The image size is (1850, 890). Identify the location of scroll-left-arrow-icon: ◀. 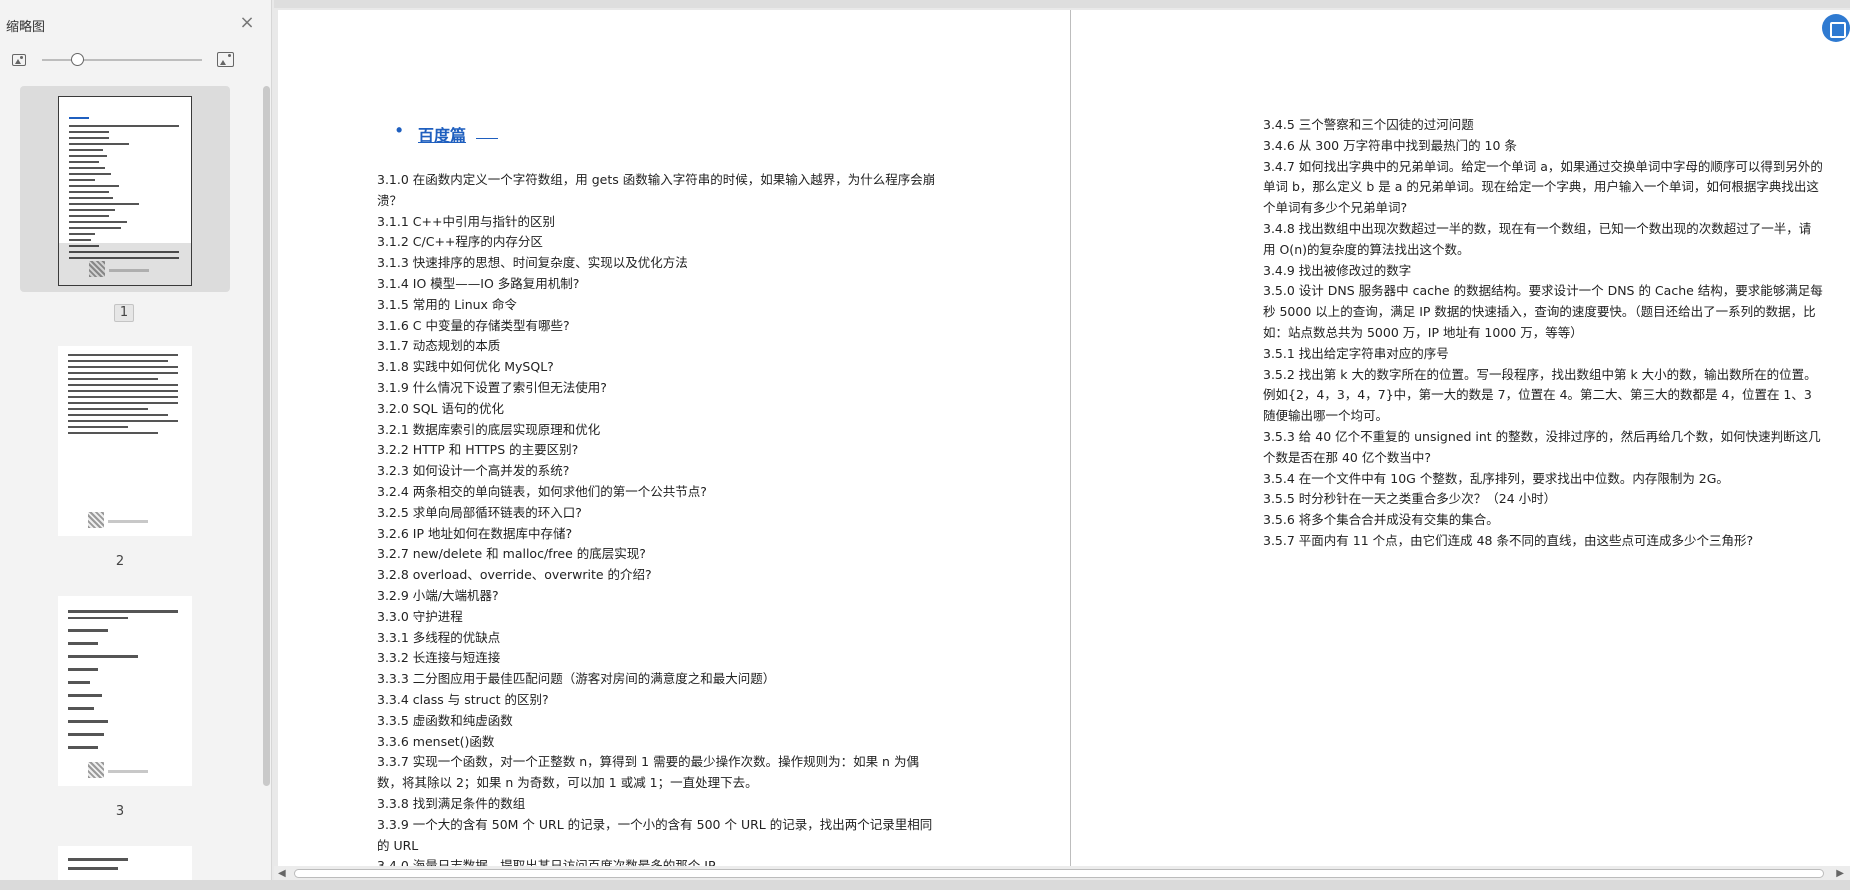
(282, 873).